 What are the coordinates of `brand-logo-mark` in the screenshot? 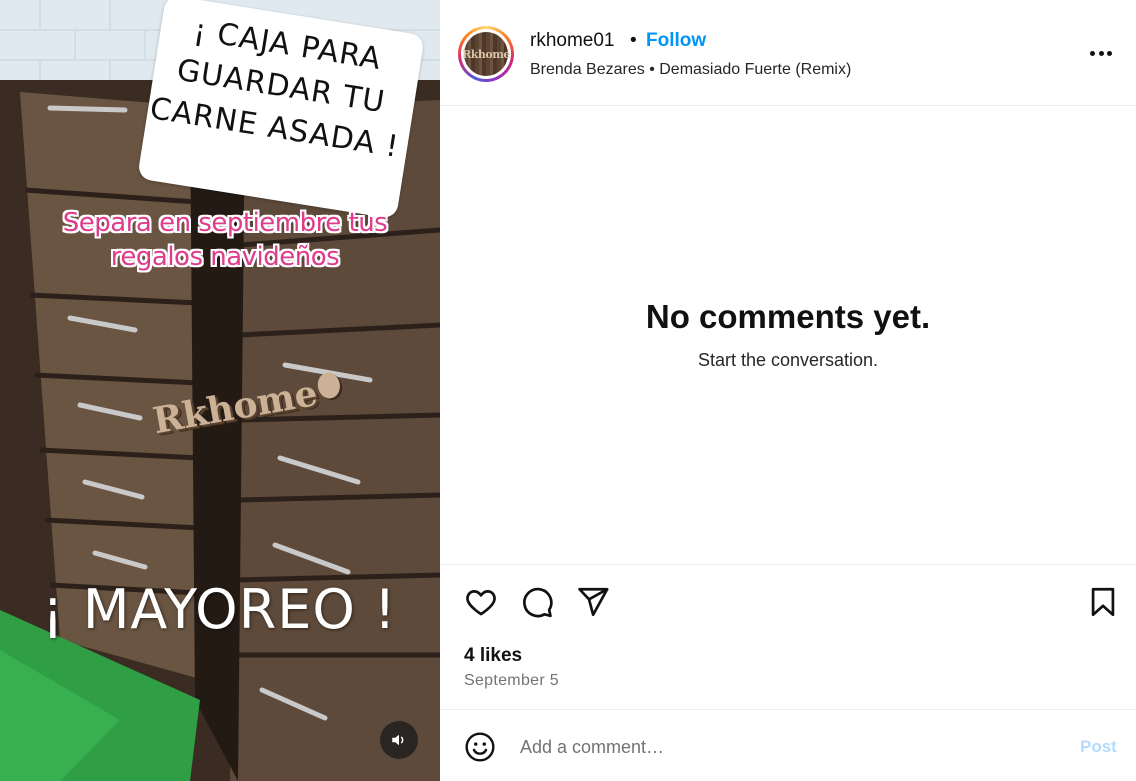 It's located at (328, 385).